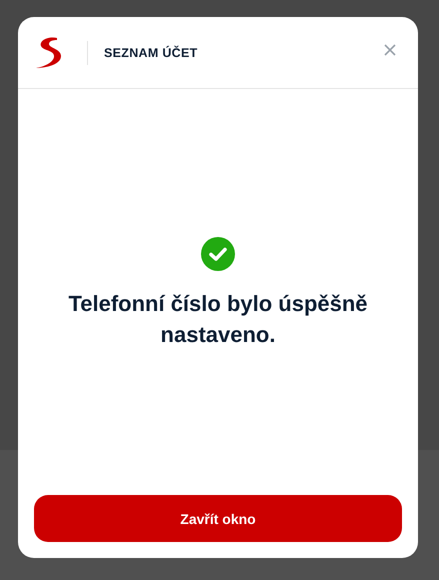 This screenshot has height=580, width=439. What do you see at coordinates (218, 319) in the screenshot?
I see `success-message: Telefonní číslo bylo úspěšně nastaveno.` at bounding box center [218, 319].